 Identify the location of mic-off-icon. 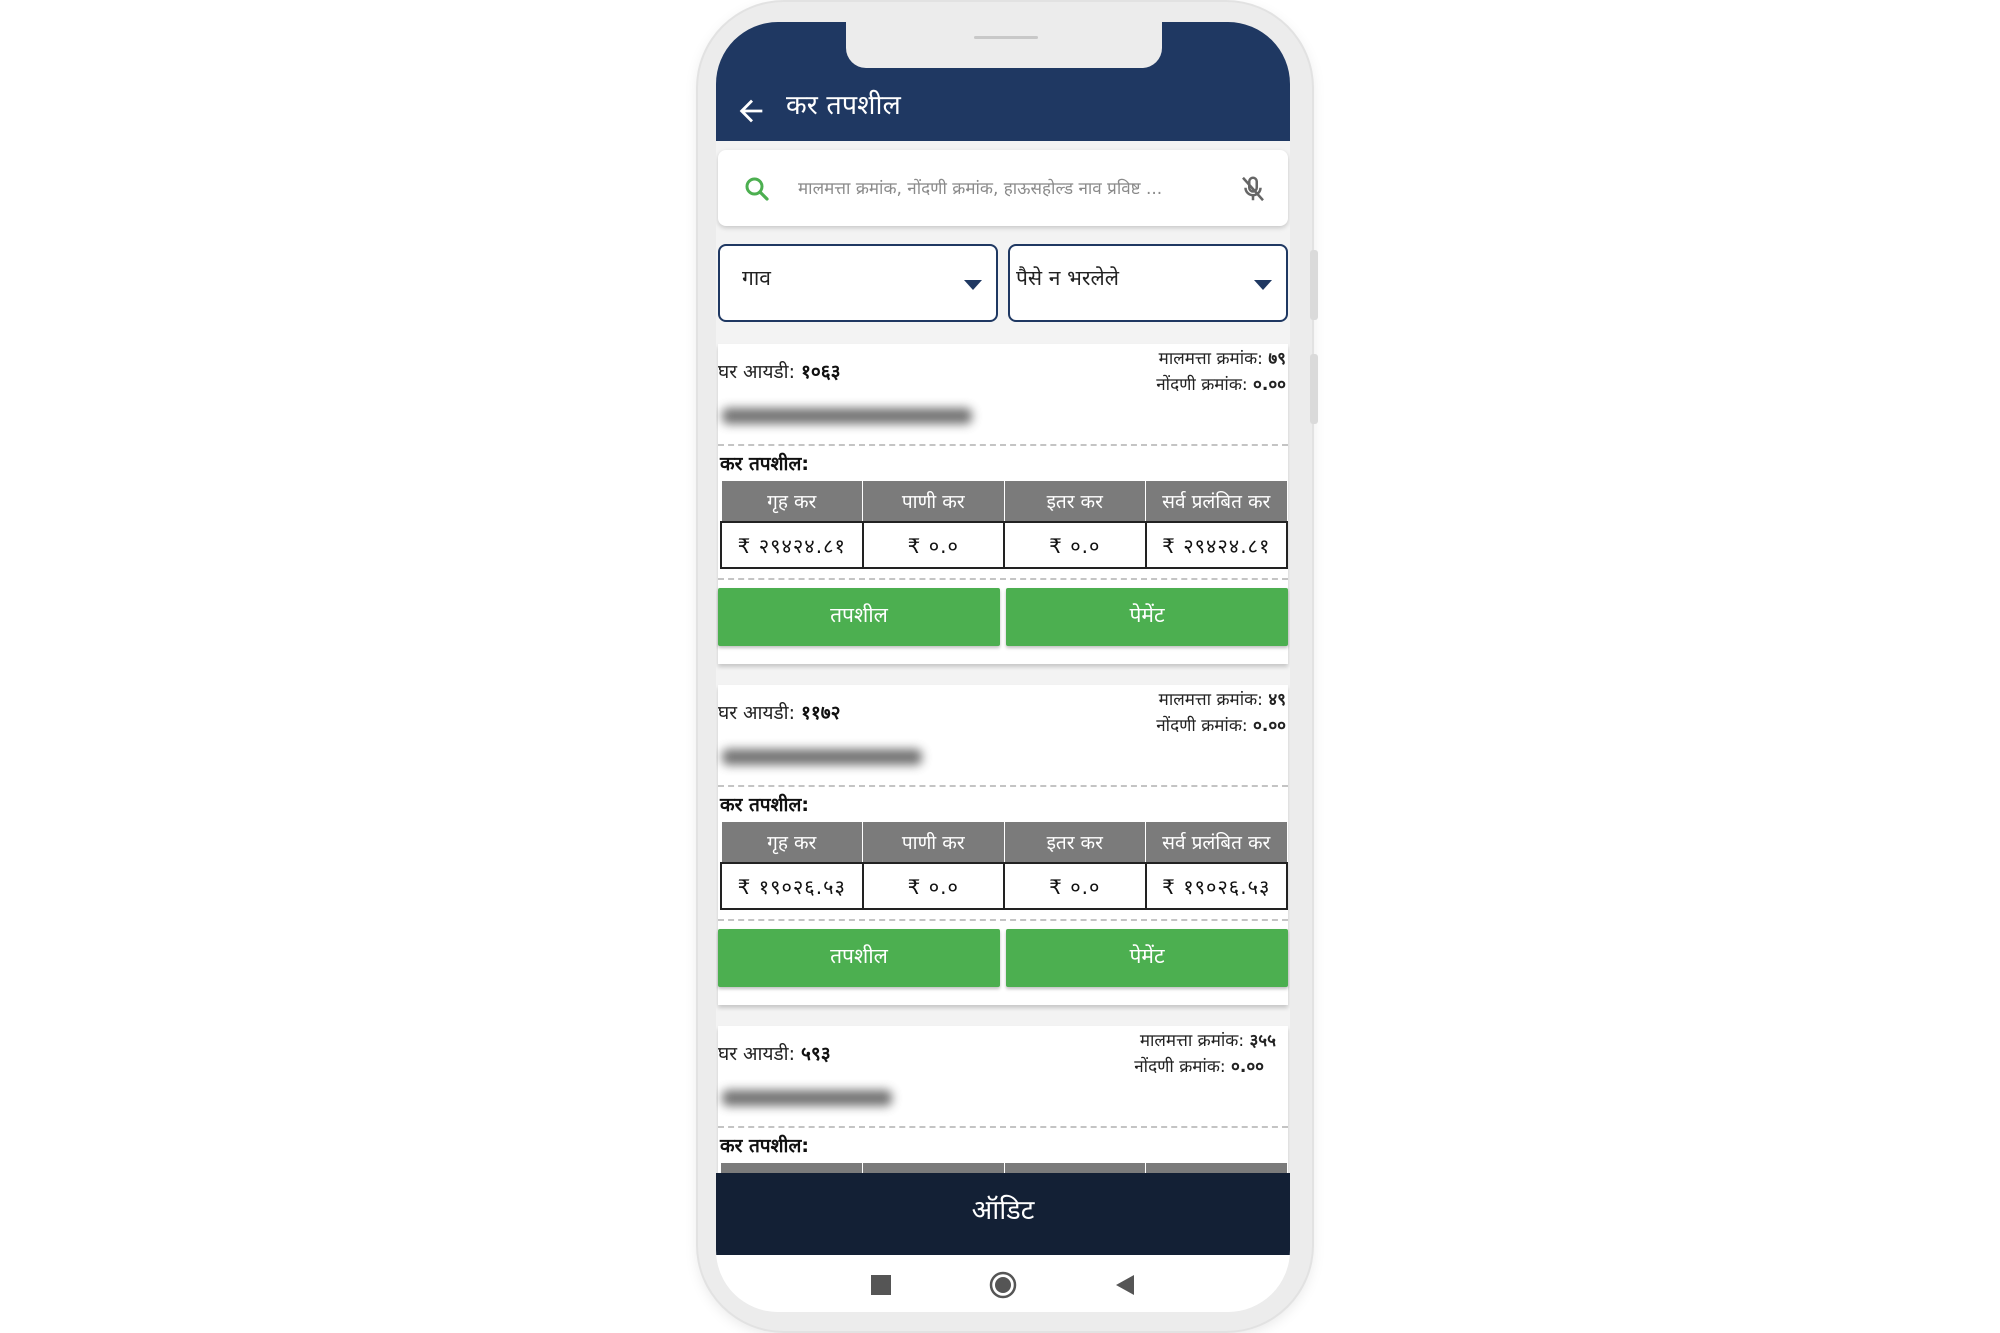
(1253, 189).